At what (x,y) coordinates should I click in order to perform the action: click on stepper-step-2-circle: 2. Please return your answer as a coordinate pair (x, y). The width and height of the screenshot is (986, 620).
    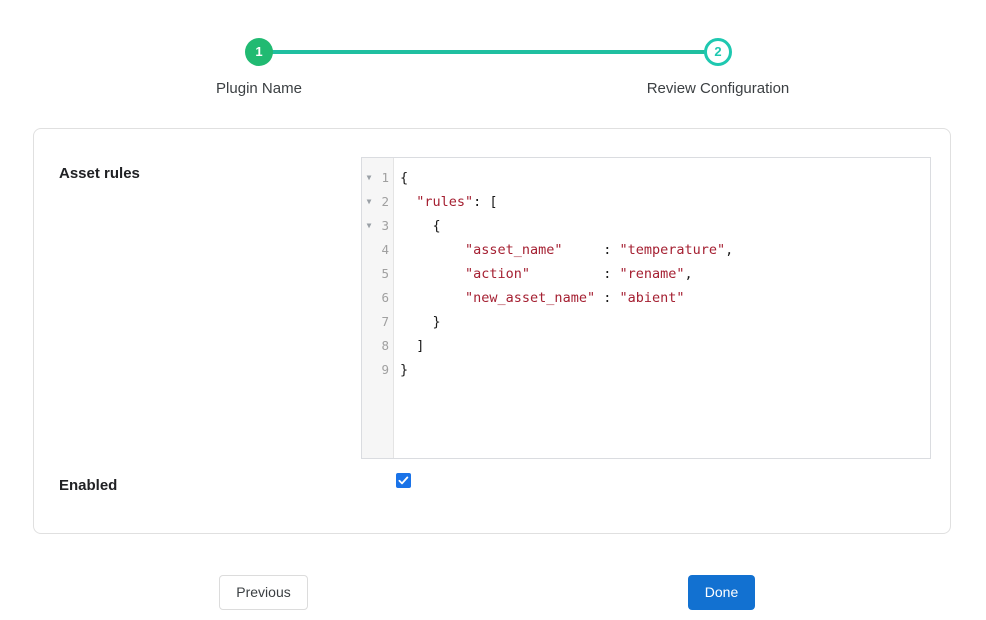
    Looking at the image, I should click on (718, 52).